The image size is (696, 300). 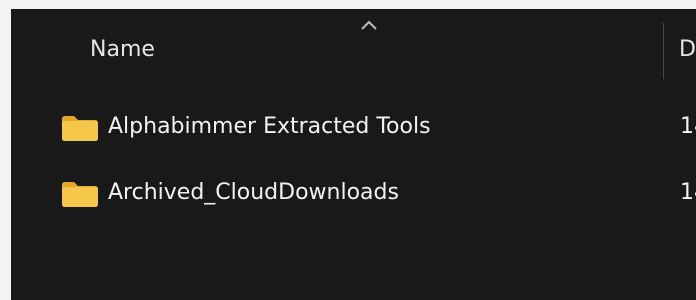 I want to click on chevron-up-icon, so click(x=369, y=25).